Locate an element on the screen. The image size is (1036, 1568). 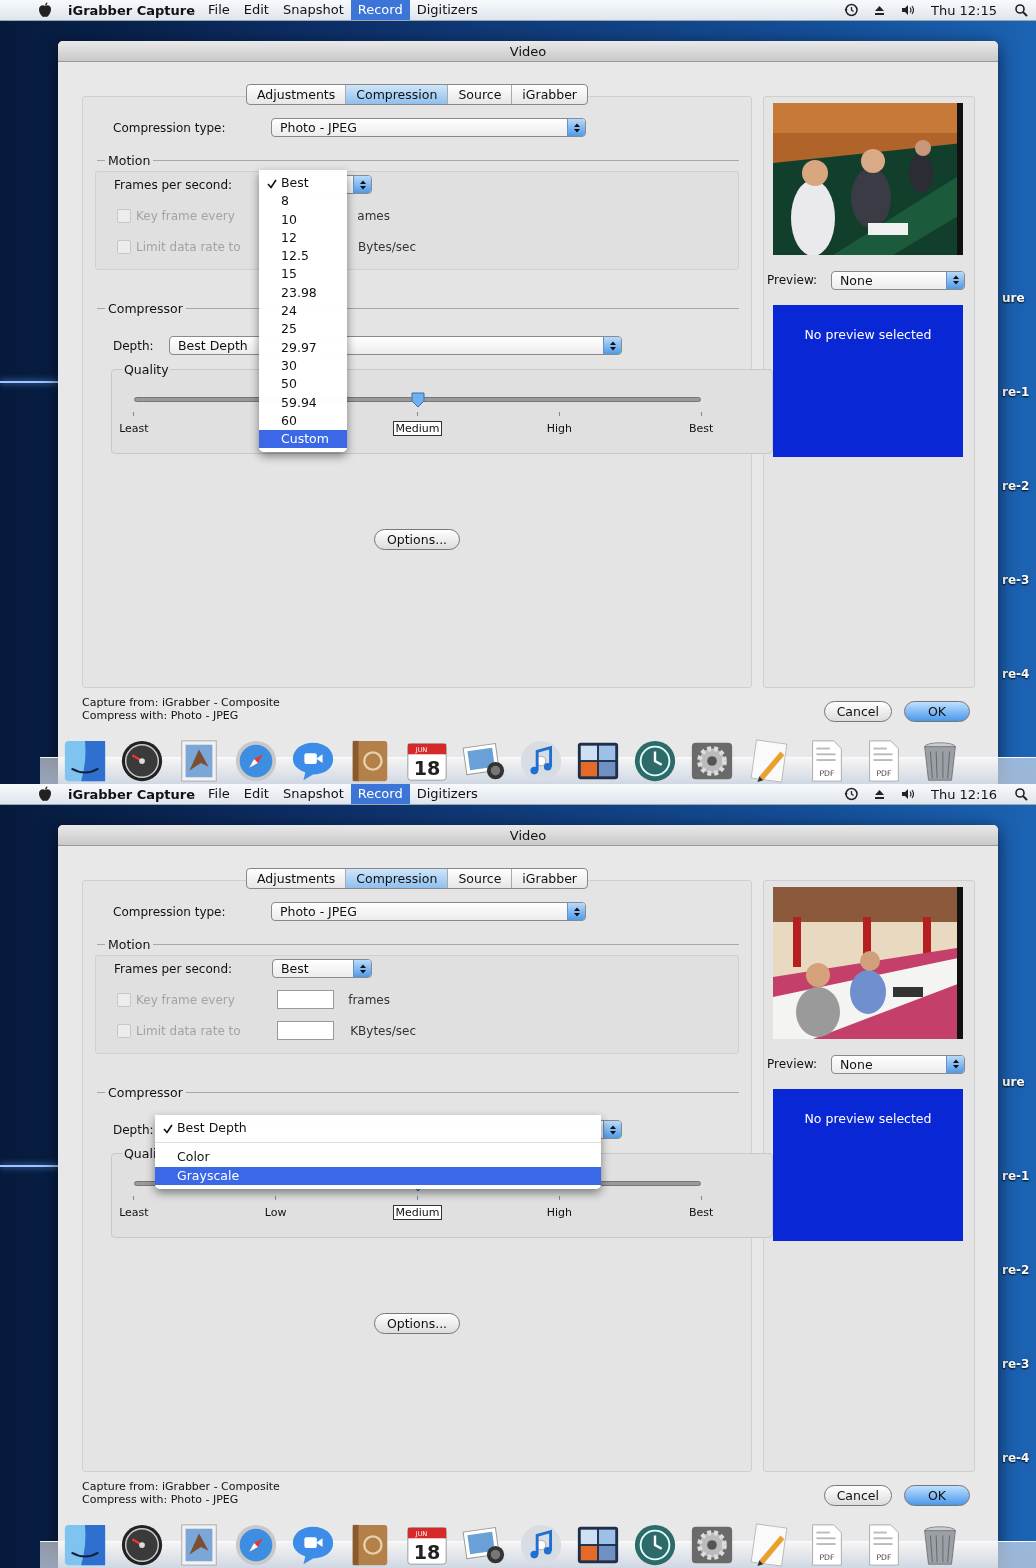
menu-item: 24 is located at coordinates (303, 311).